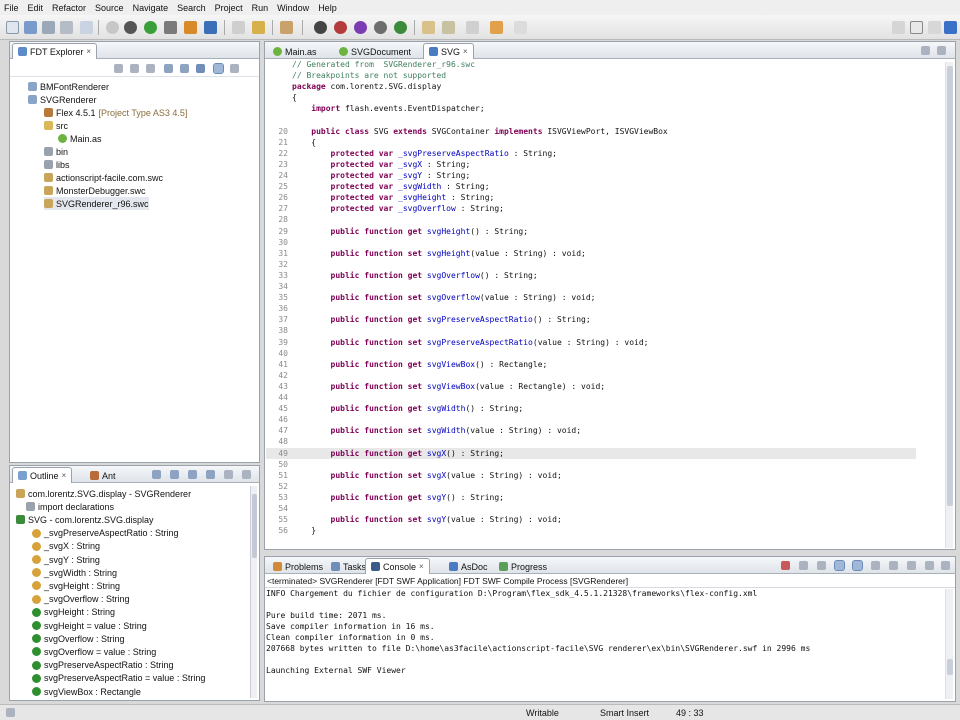 The height and width of the screenshot is (720, 960). I want to click on code-line: 54, so click(591, 508).